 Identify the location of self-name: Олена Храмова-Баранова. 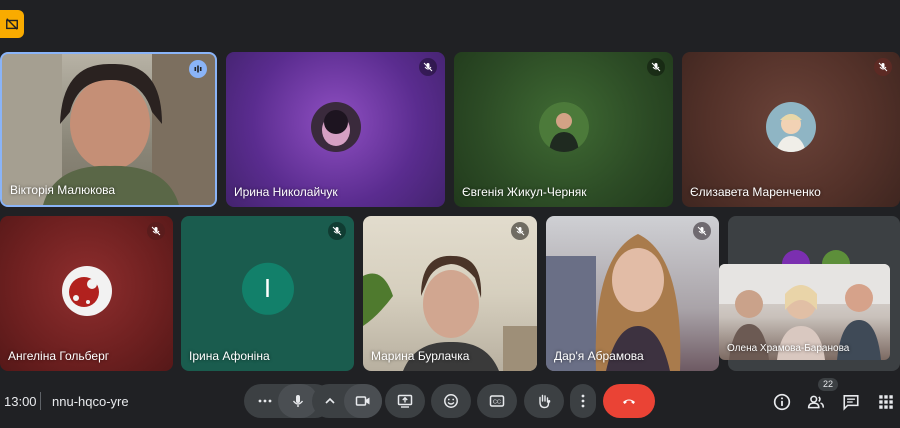
(788, 348).